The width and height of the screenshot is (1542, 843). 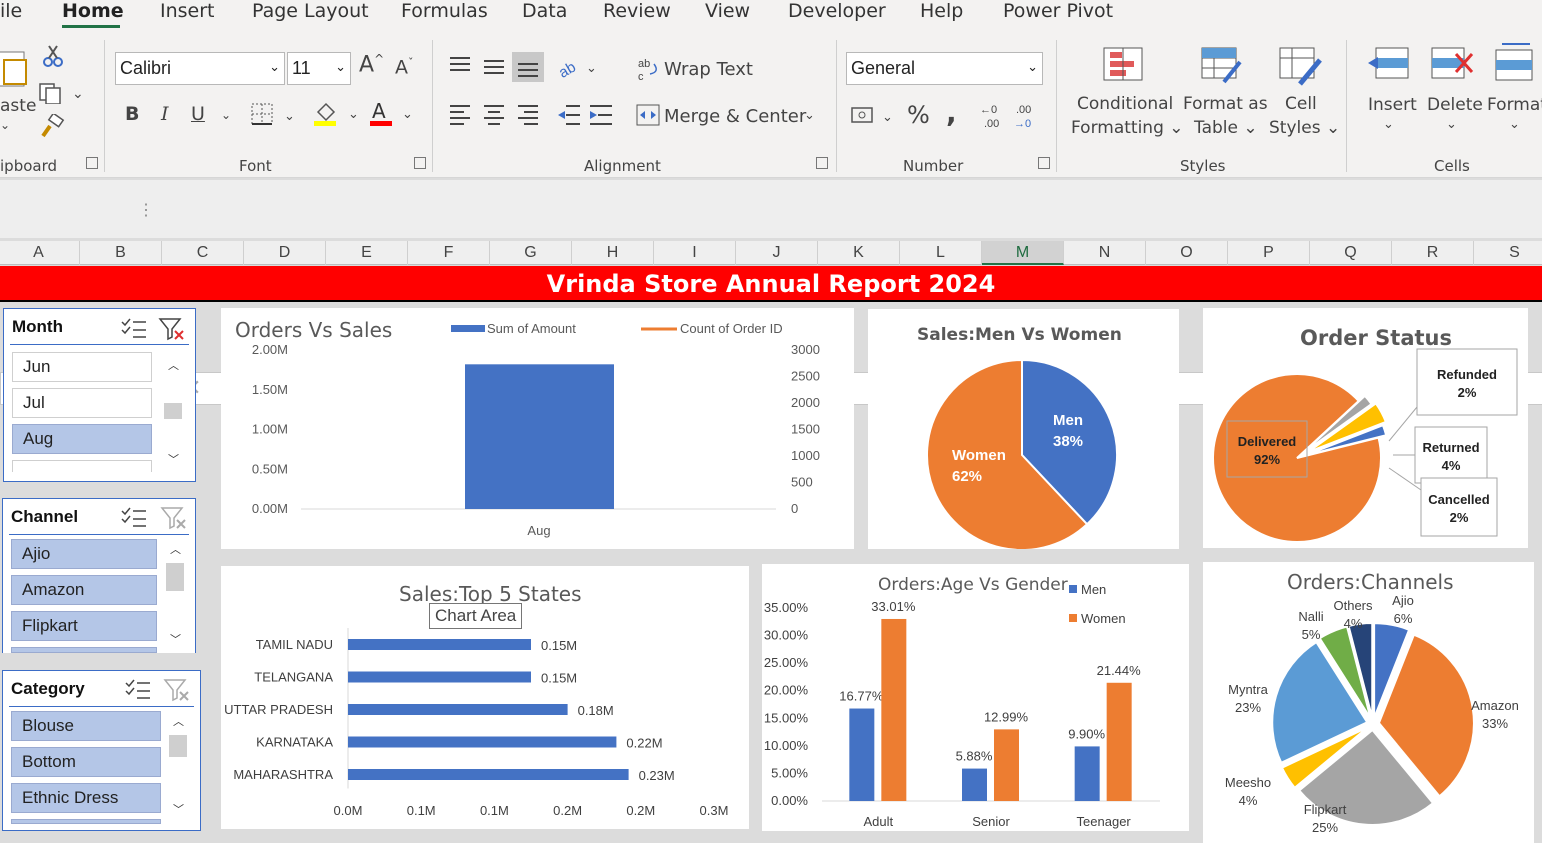 I want to click on tab-file: ile, so click(x=11, y=11).